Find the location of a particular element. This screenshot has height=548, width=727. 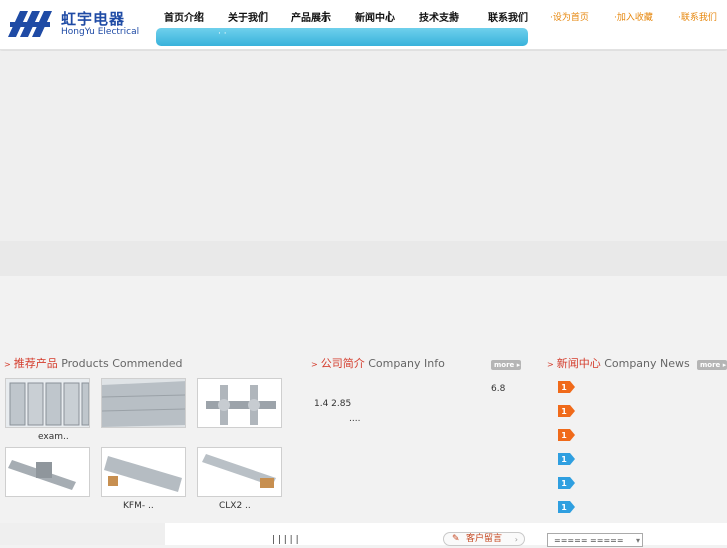

products-title-cn: 推荐产品 is located at coordinates (35, 363).